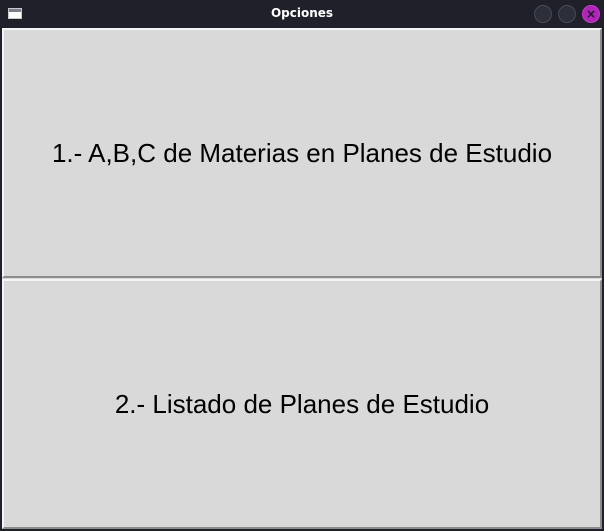  Describe the element at coordinates (567, 14) in the screenshot. I see `maximize-button` at that location.